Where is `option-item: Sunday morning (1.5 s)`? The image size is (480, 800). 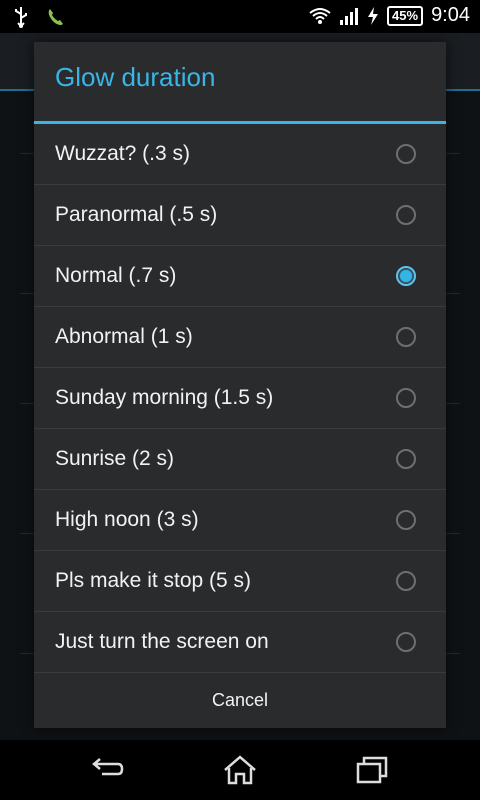 option-item: Sunday morning (1.5 s) is located at coordinates (240, 398).